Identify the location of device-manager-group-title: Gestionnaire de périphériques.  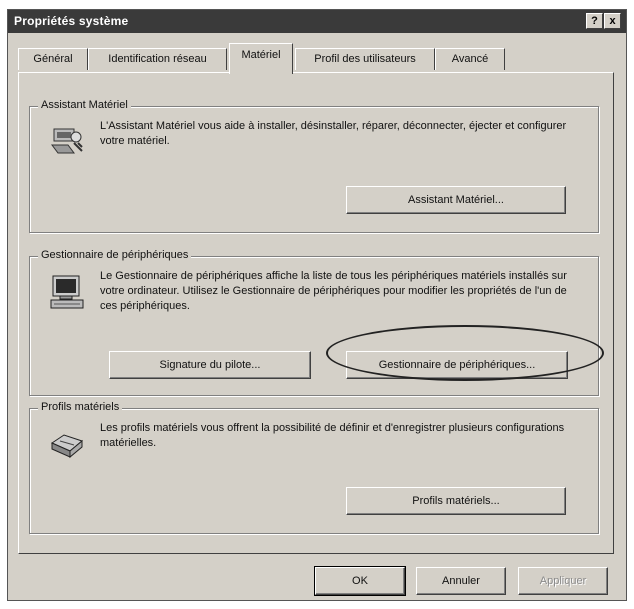
(115, 255).